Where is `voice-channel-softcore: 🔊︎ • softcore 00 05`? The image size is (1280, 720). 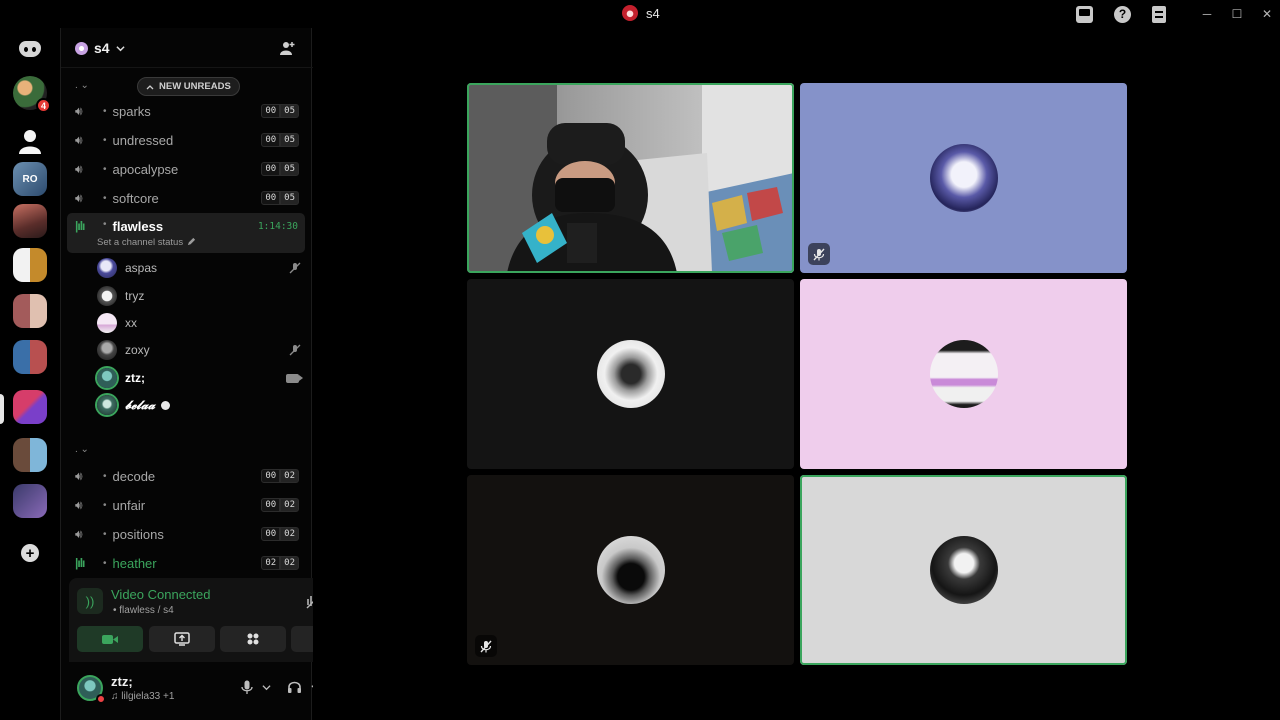
voice-channel-softcore: 🔊︎ • softcore 00 05 is located at coordinates (186, 198).